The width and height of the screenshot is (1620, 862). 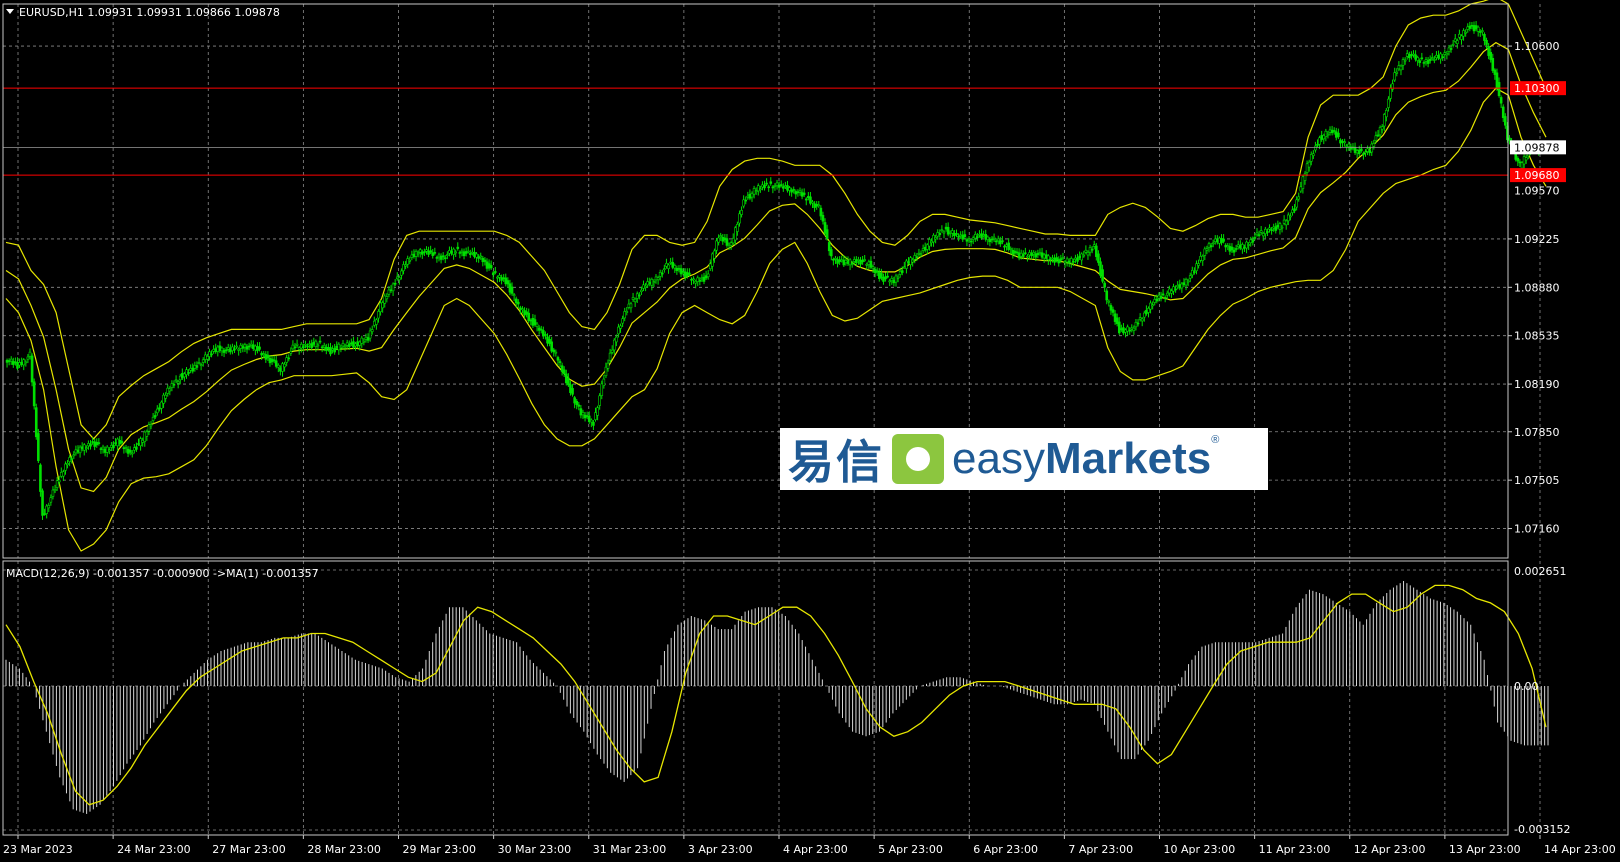 What do you see at coordinates (1024, 459) in the screenshot?
I see `easymarkets-watermark: 易信 easyMarkets ®` at bounding box center [1024, 459].